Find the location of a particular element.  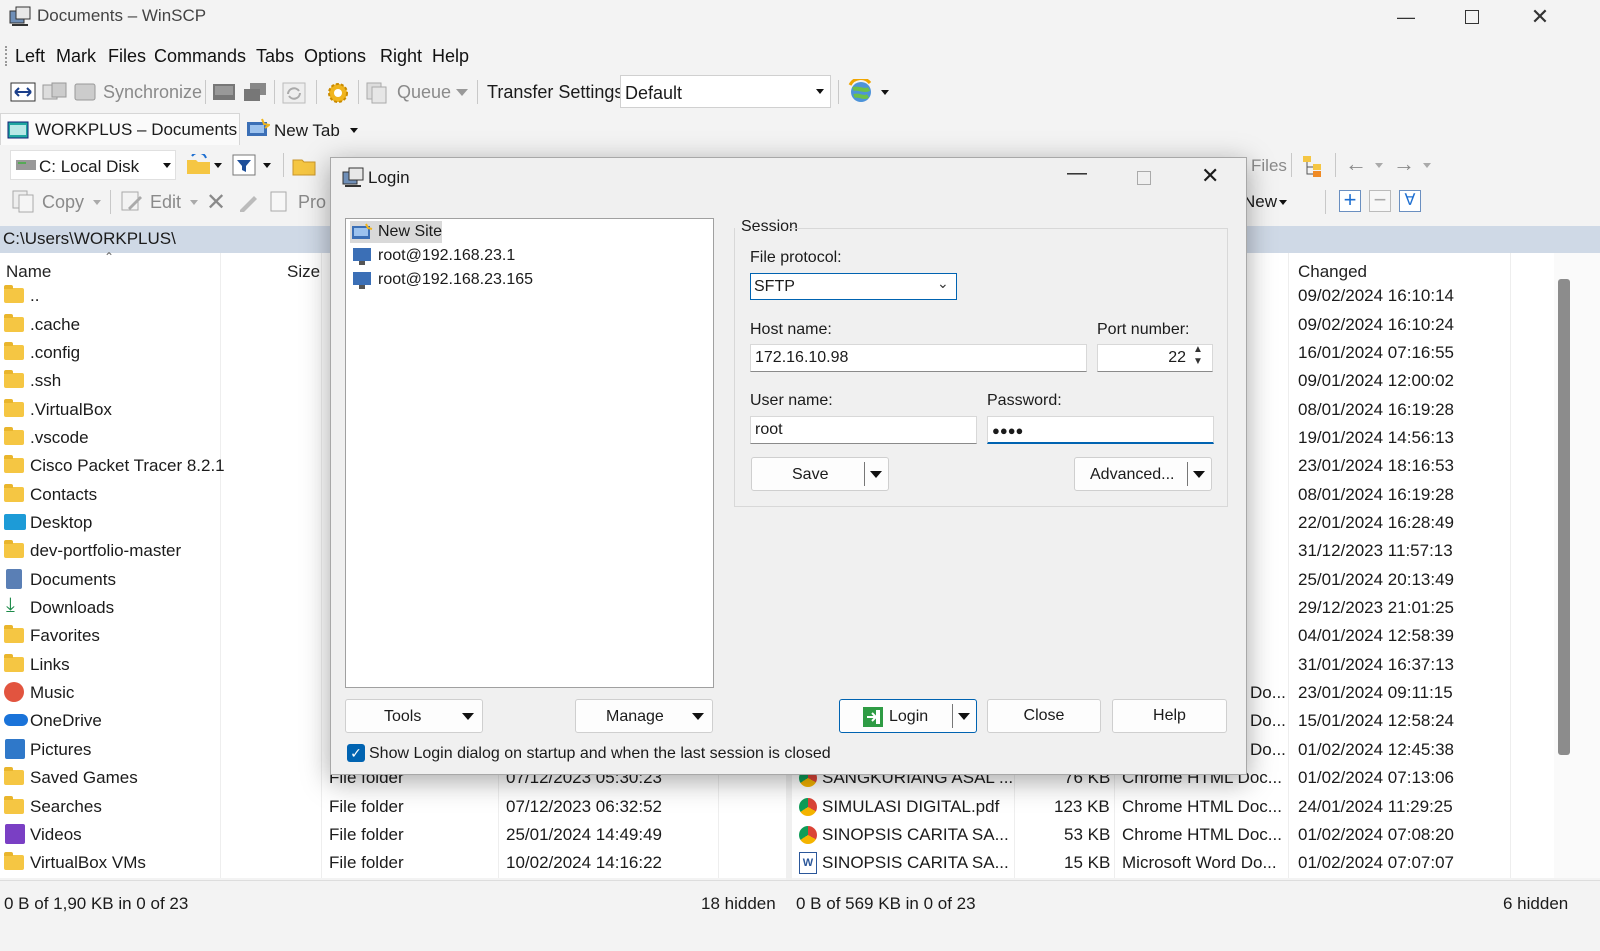

globe-sync-icon is located at coordinates (861, 92).